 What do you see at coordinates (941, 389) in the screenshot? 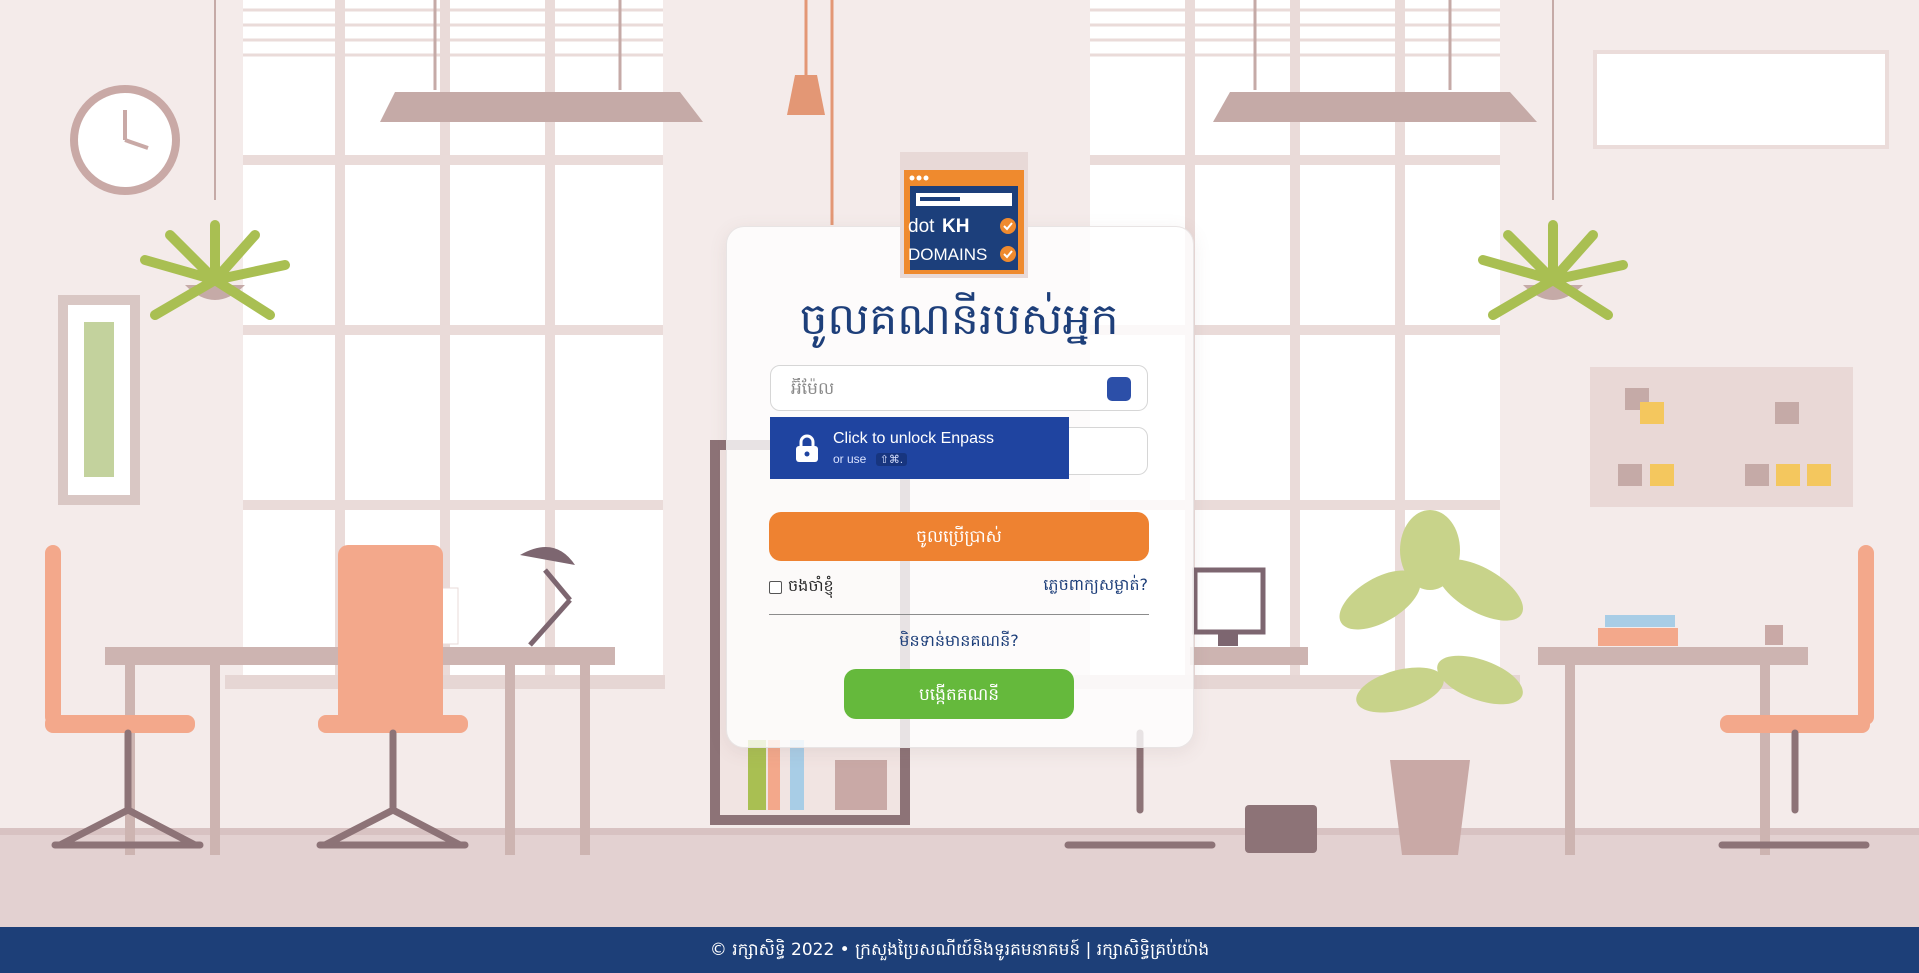
I see `email-input` at bounding box center [941, 389].